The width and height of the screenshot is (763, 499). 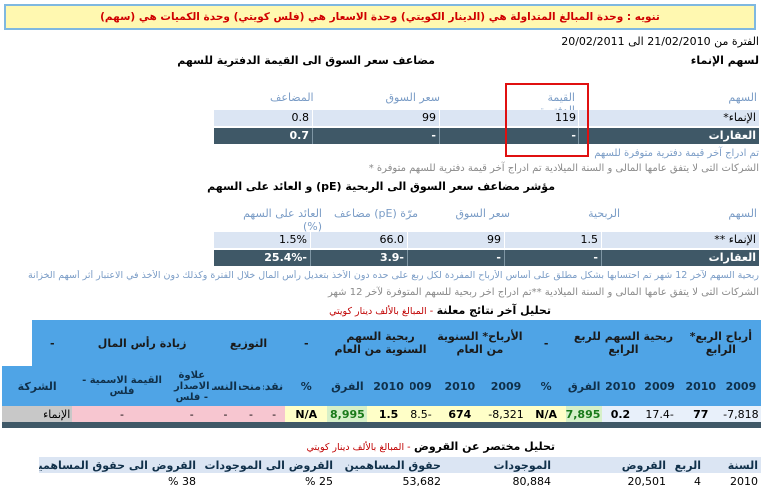 I want to click on sub-grant: منحة, so click(x=251, y=386).